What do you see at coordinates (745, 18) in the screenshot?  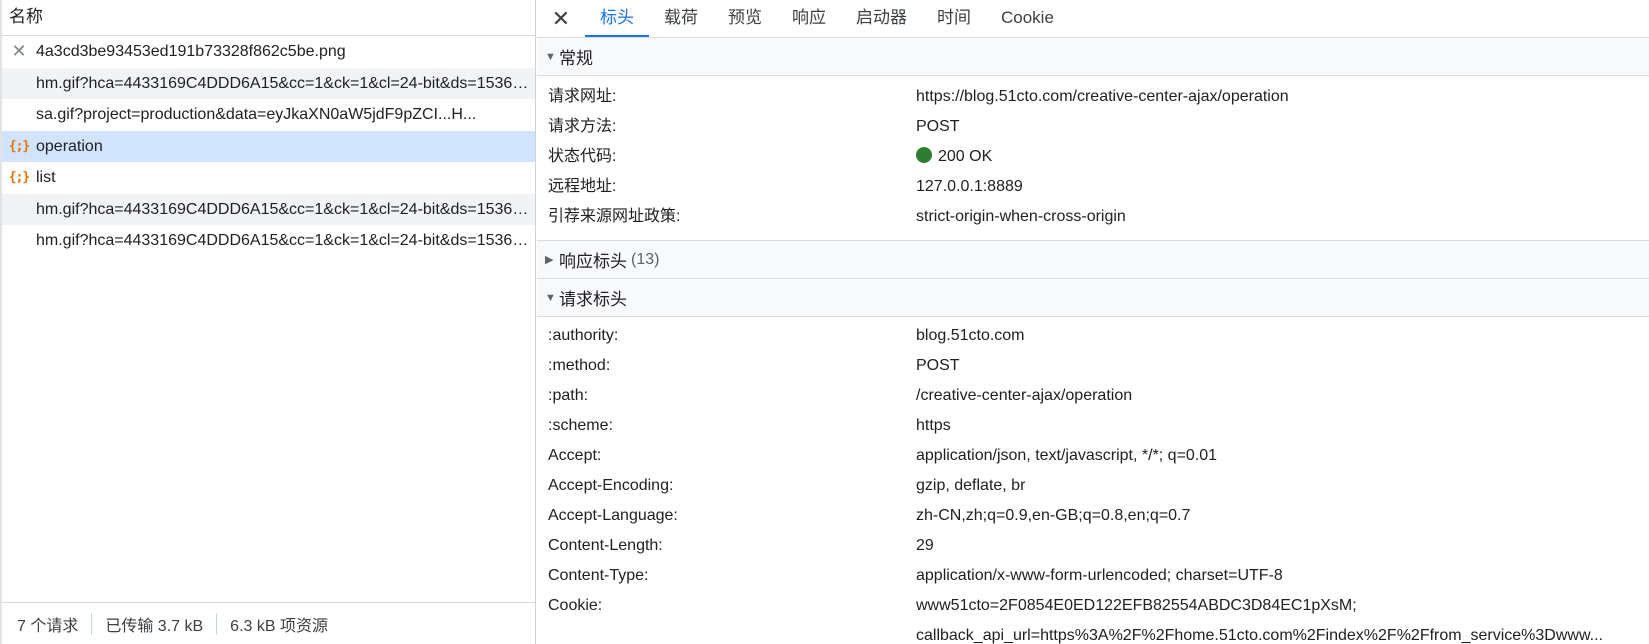 I see `tab-2: 预览` at bounding box center [745, 18].